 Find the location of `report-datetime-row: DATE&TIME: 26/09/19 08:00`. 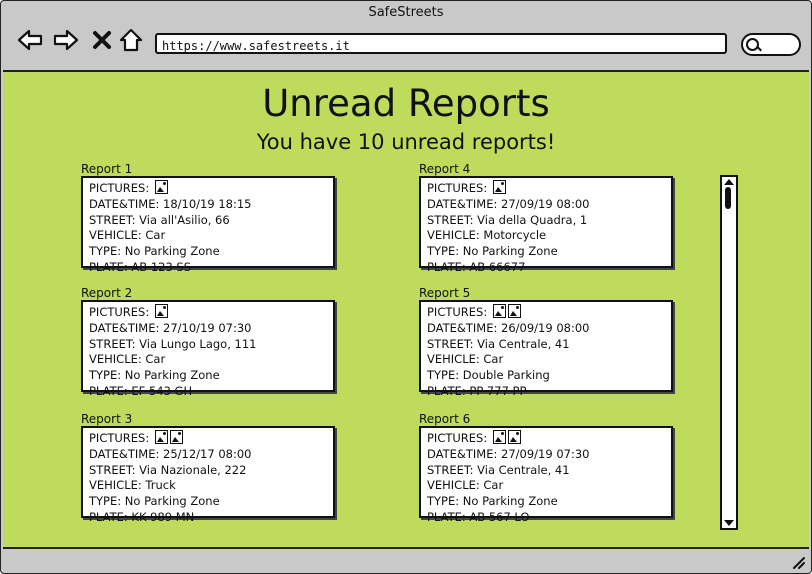

report-datetime-row: DATE&TIME: 26/09/19 08:00 is located at coordinates (549, 329).